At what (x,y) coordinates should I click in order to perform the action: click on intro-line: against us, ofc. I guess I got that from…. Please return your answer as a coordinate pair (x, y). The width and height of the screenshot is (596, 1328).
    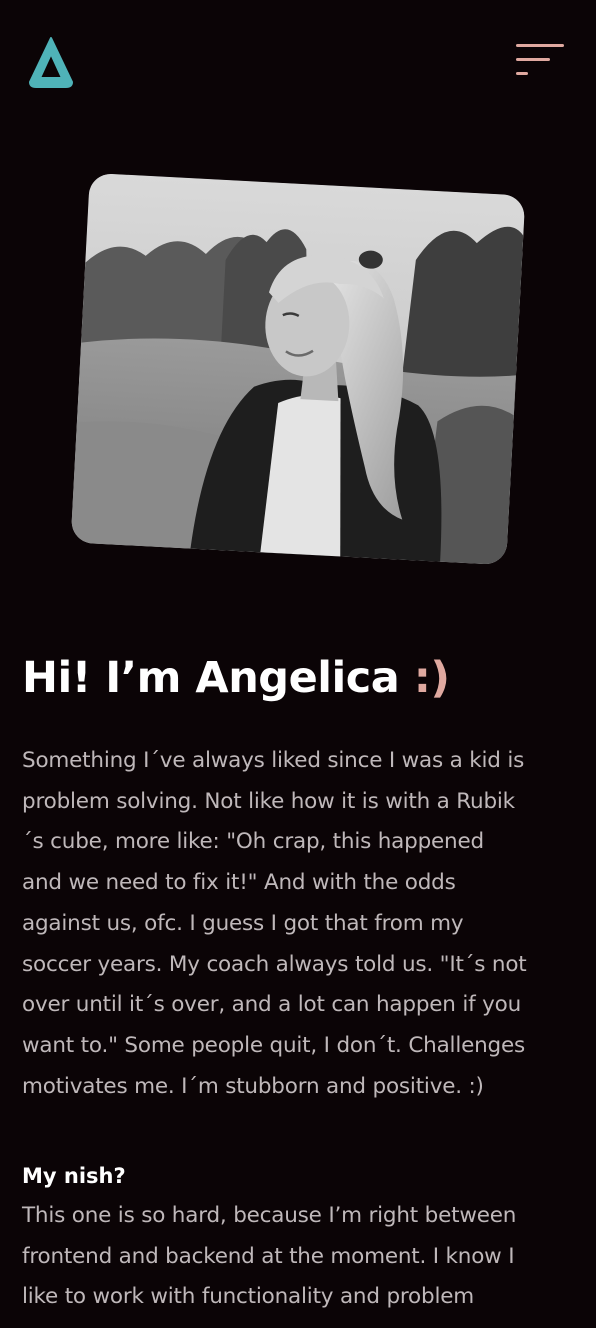
    Looking at the image, I should click on (243, 923).